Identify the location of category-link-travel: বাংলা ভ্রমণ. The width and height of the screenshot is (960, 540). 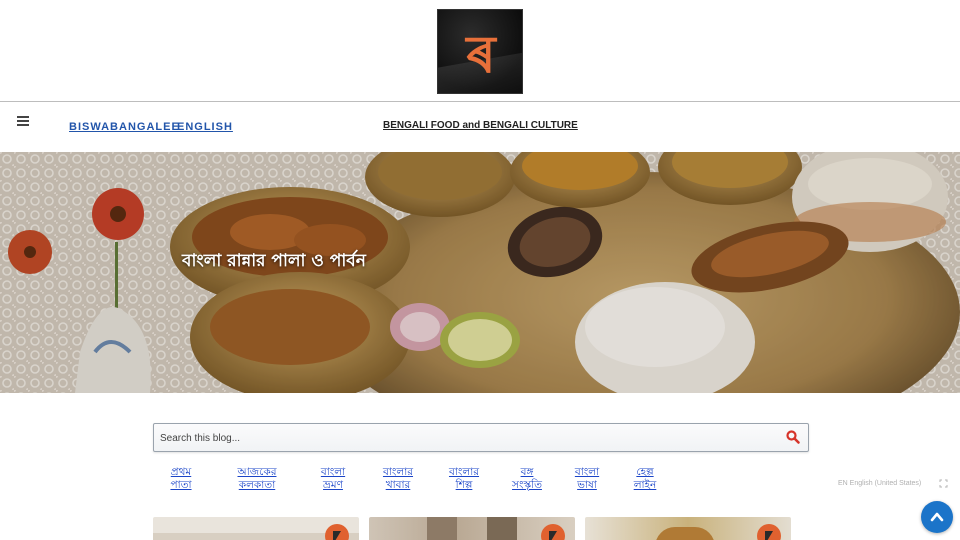
(333, 479).